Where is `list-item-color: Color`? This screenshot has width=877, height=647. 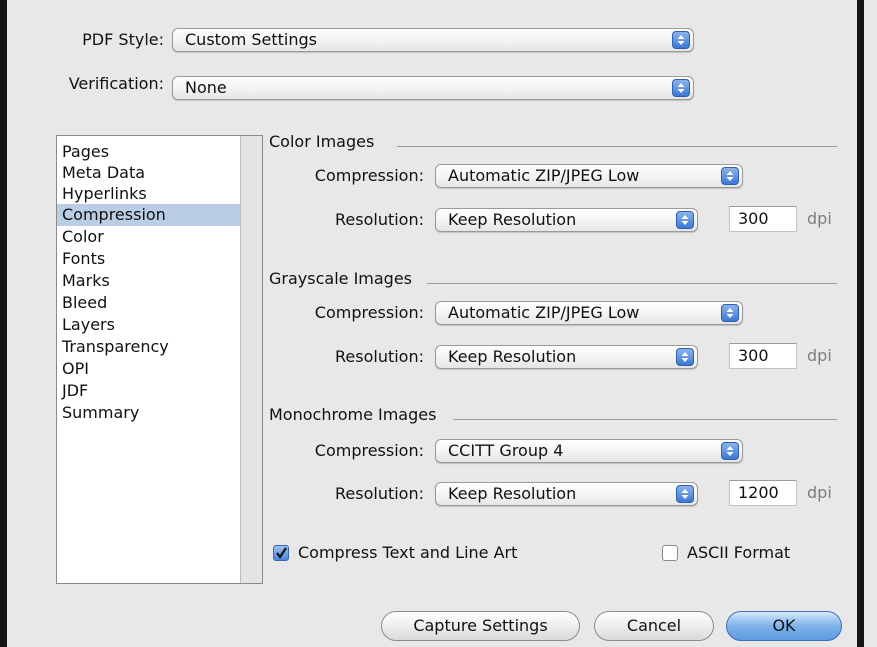
list-item-color: Color is located at coordinates (149, 237).